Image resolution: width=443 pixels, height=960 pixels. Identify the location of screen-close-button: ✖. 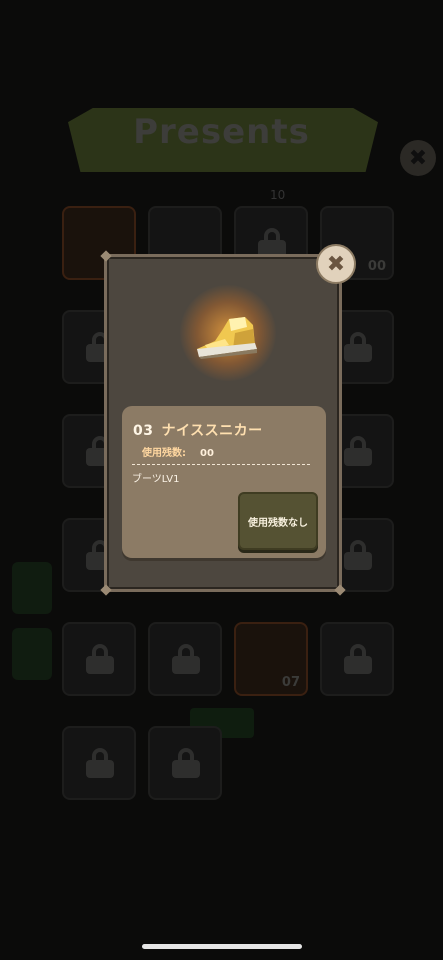
(418, 158).